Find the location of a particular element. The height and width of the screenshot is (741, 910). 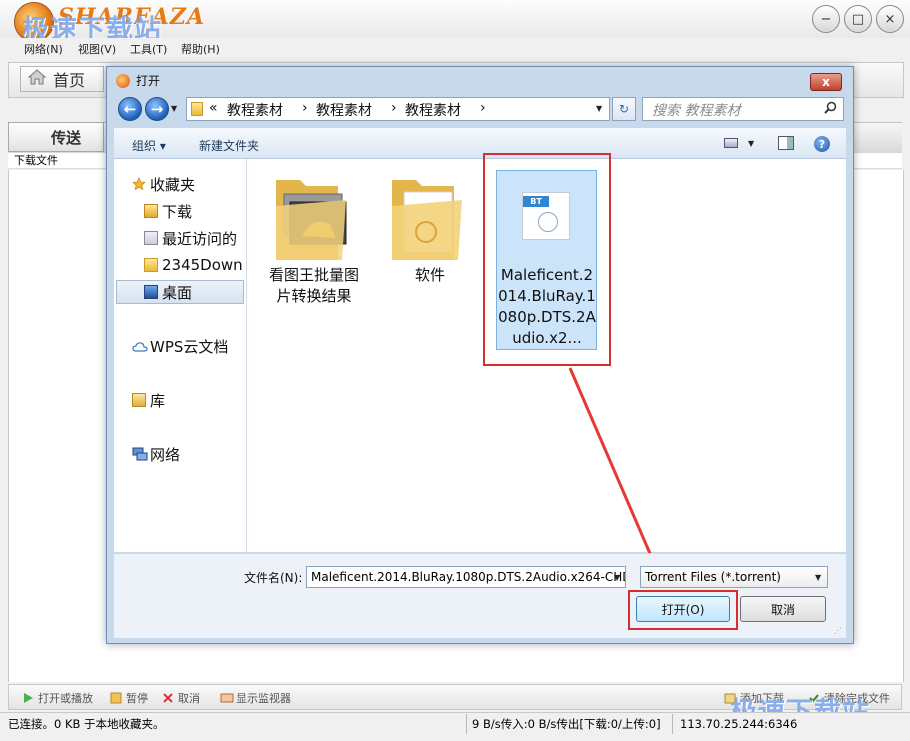

filename-dropdown: ▼ is located at coordinates (617, 577).